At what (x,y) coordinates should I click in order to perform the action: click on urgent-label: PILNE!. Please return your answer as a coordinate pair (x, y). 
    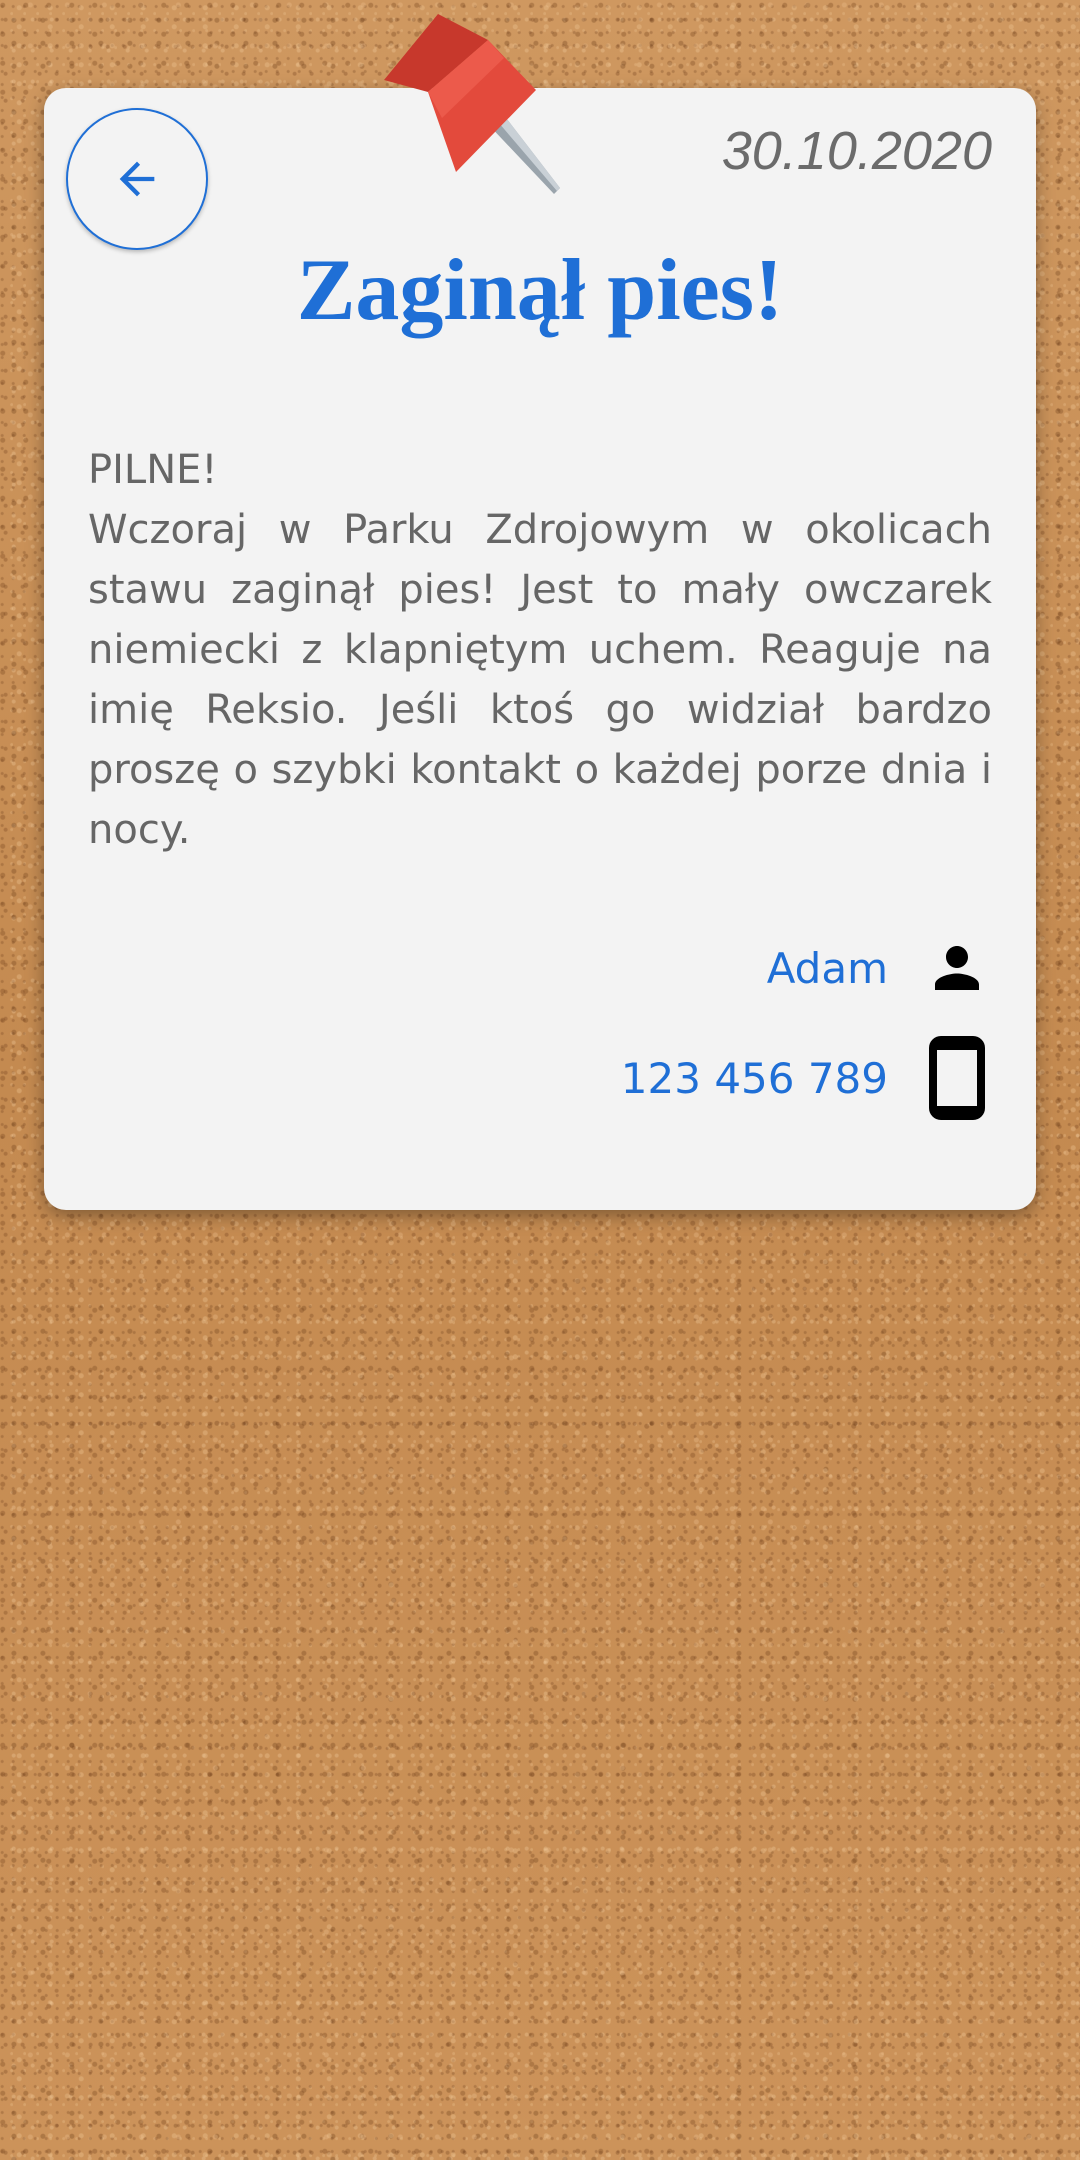
    Looking at the image, I should click on (153, 470).